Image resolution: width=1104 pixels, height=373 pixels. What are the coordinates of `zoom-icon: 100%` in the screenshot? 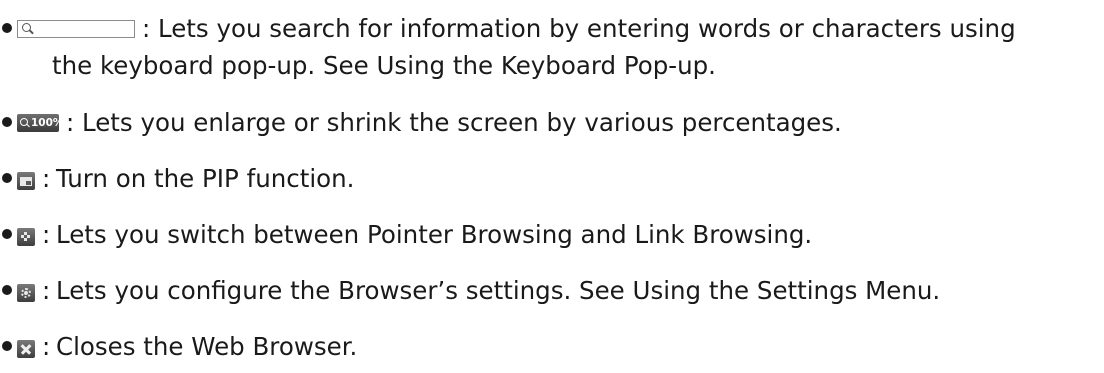 It's located at (40, 123).